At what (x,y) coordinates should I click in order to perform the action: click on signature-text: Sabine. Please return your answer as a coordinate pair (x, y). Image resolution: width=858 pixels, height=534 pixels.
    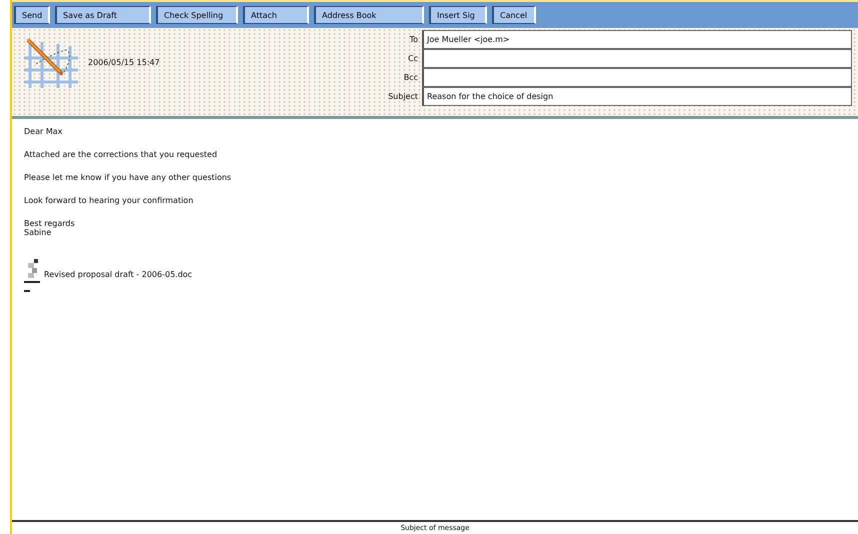
    Looking at the image, I should click on (38, 232).